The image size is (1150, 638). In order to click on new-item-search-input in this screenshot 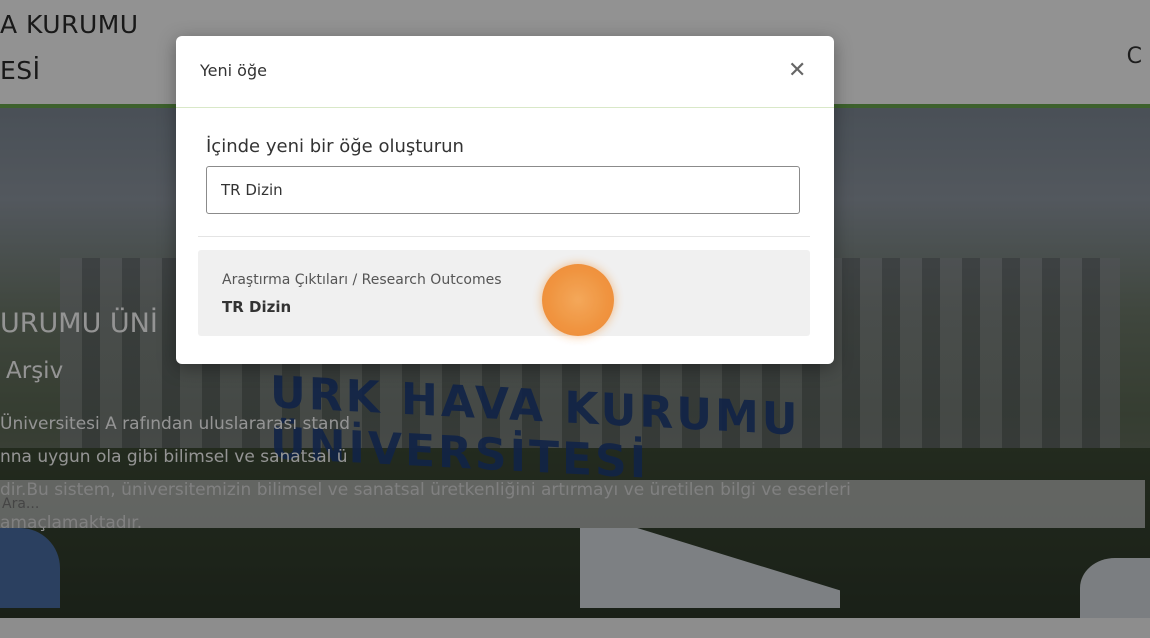, I will do `click(503, 190)`.